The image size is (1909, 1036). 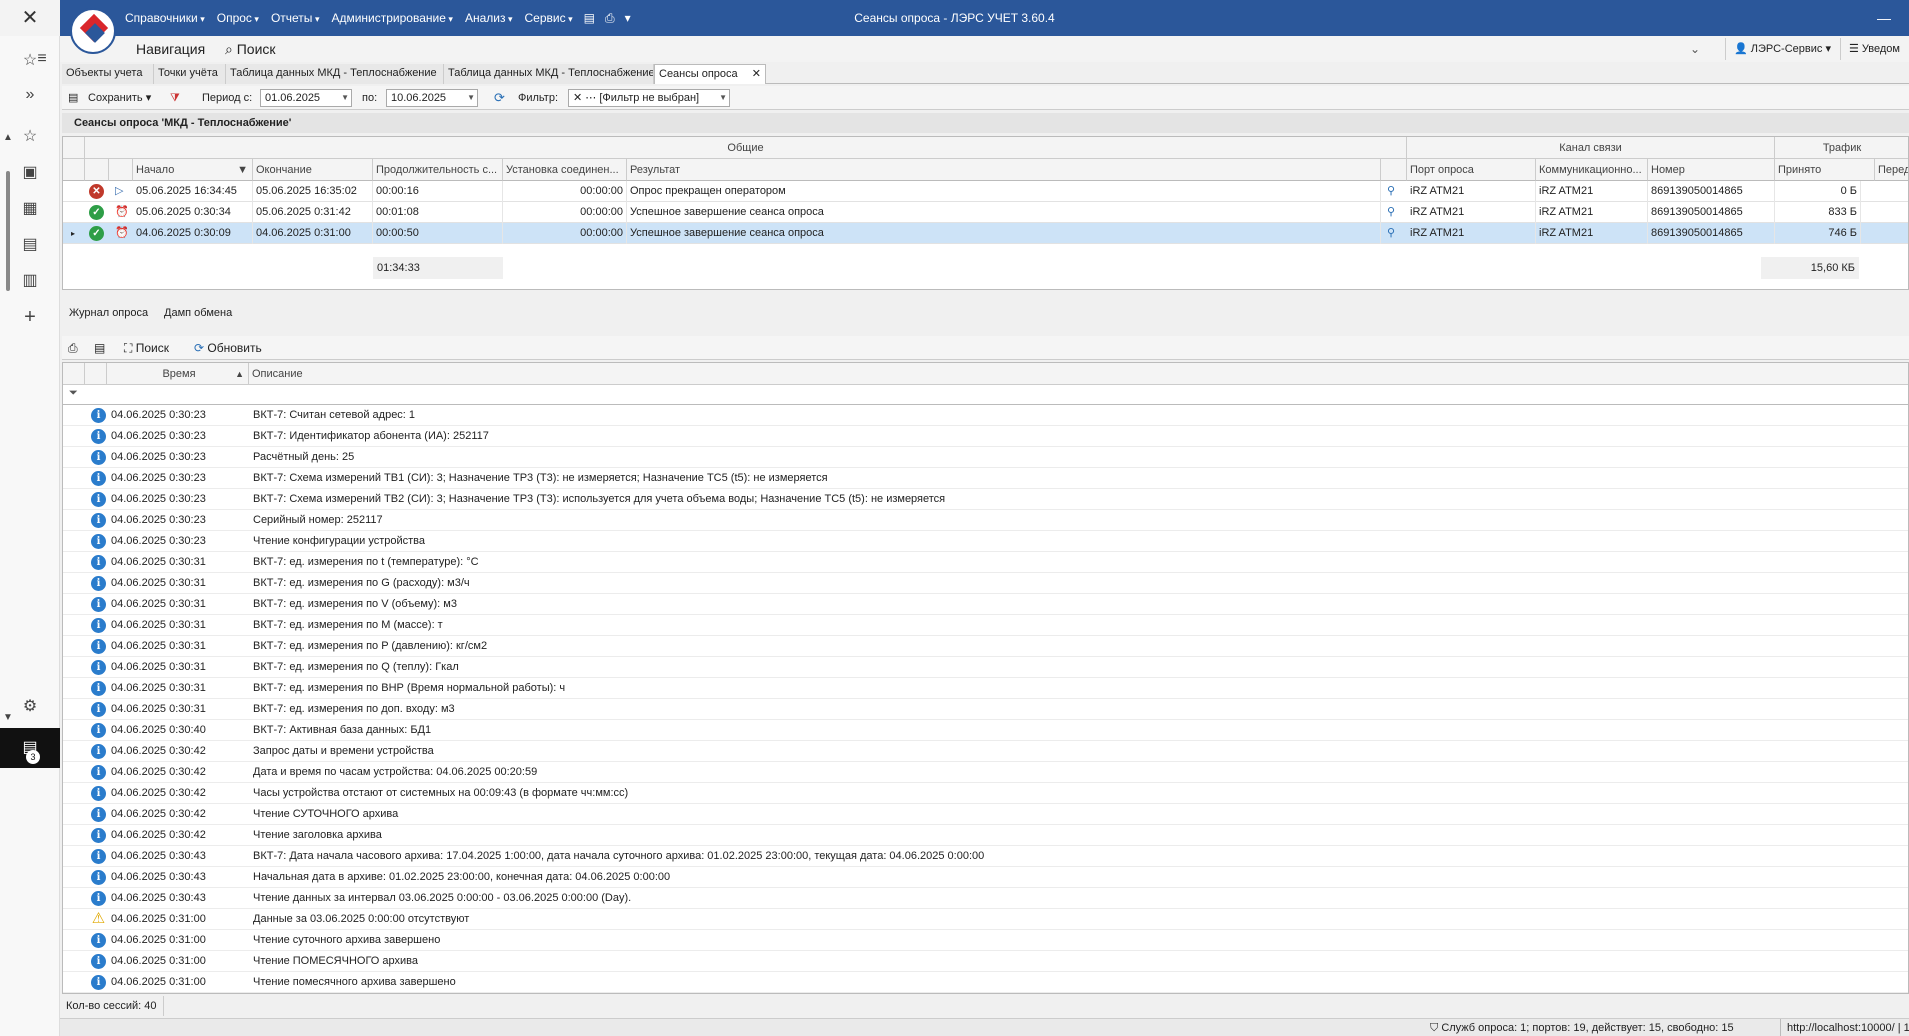 I want to click on col-start: Начало ▼, so click(x=193, y=170).